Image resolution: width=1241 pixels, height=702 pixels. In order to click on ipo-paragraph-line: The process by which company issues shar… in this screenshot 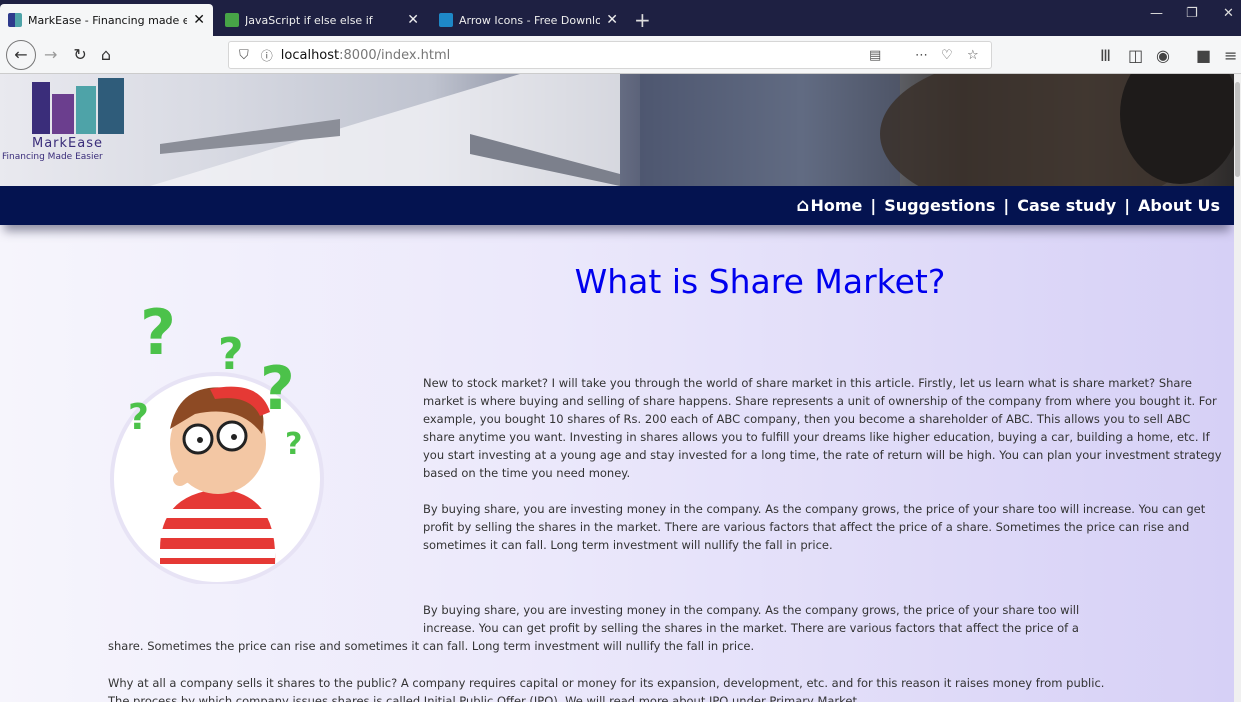, I will do `click(484, 698)`.